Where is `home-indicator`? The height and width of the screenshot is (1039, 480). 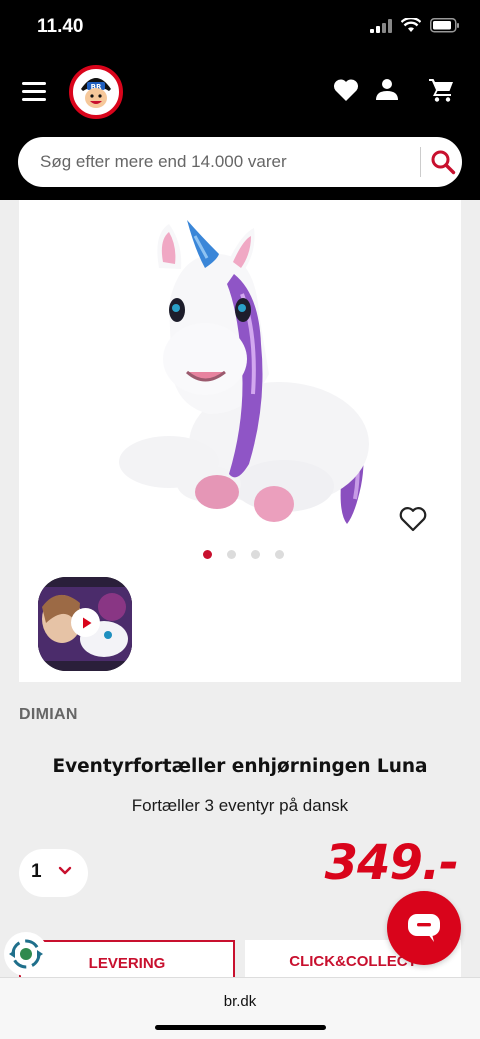 home-indicator is located at coordinates (240, 1027).